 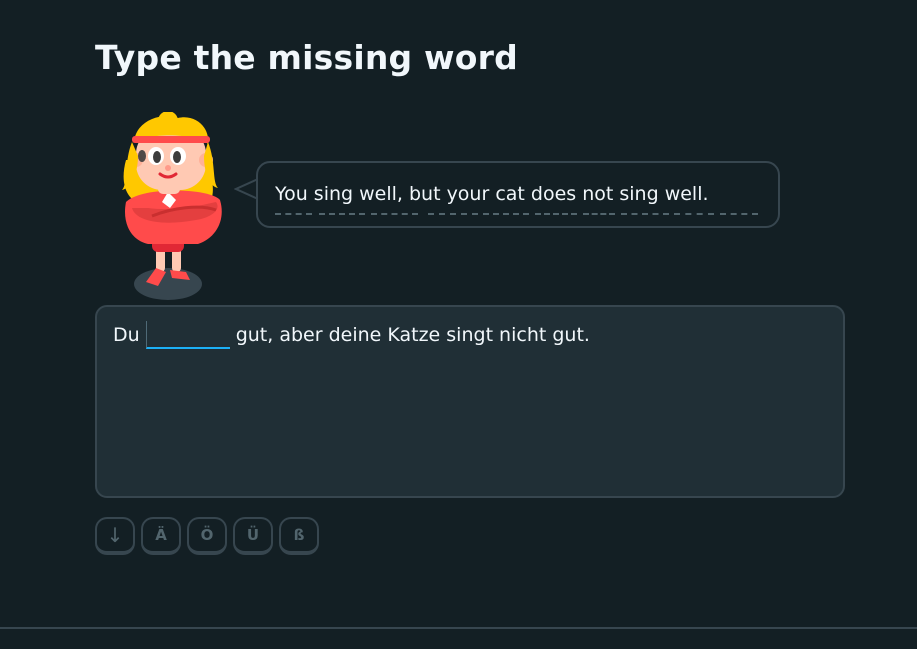 I want to click on word-hint-underlines, so click(x=518, y=215).